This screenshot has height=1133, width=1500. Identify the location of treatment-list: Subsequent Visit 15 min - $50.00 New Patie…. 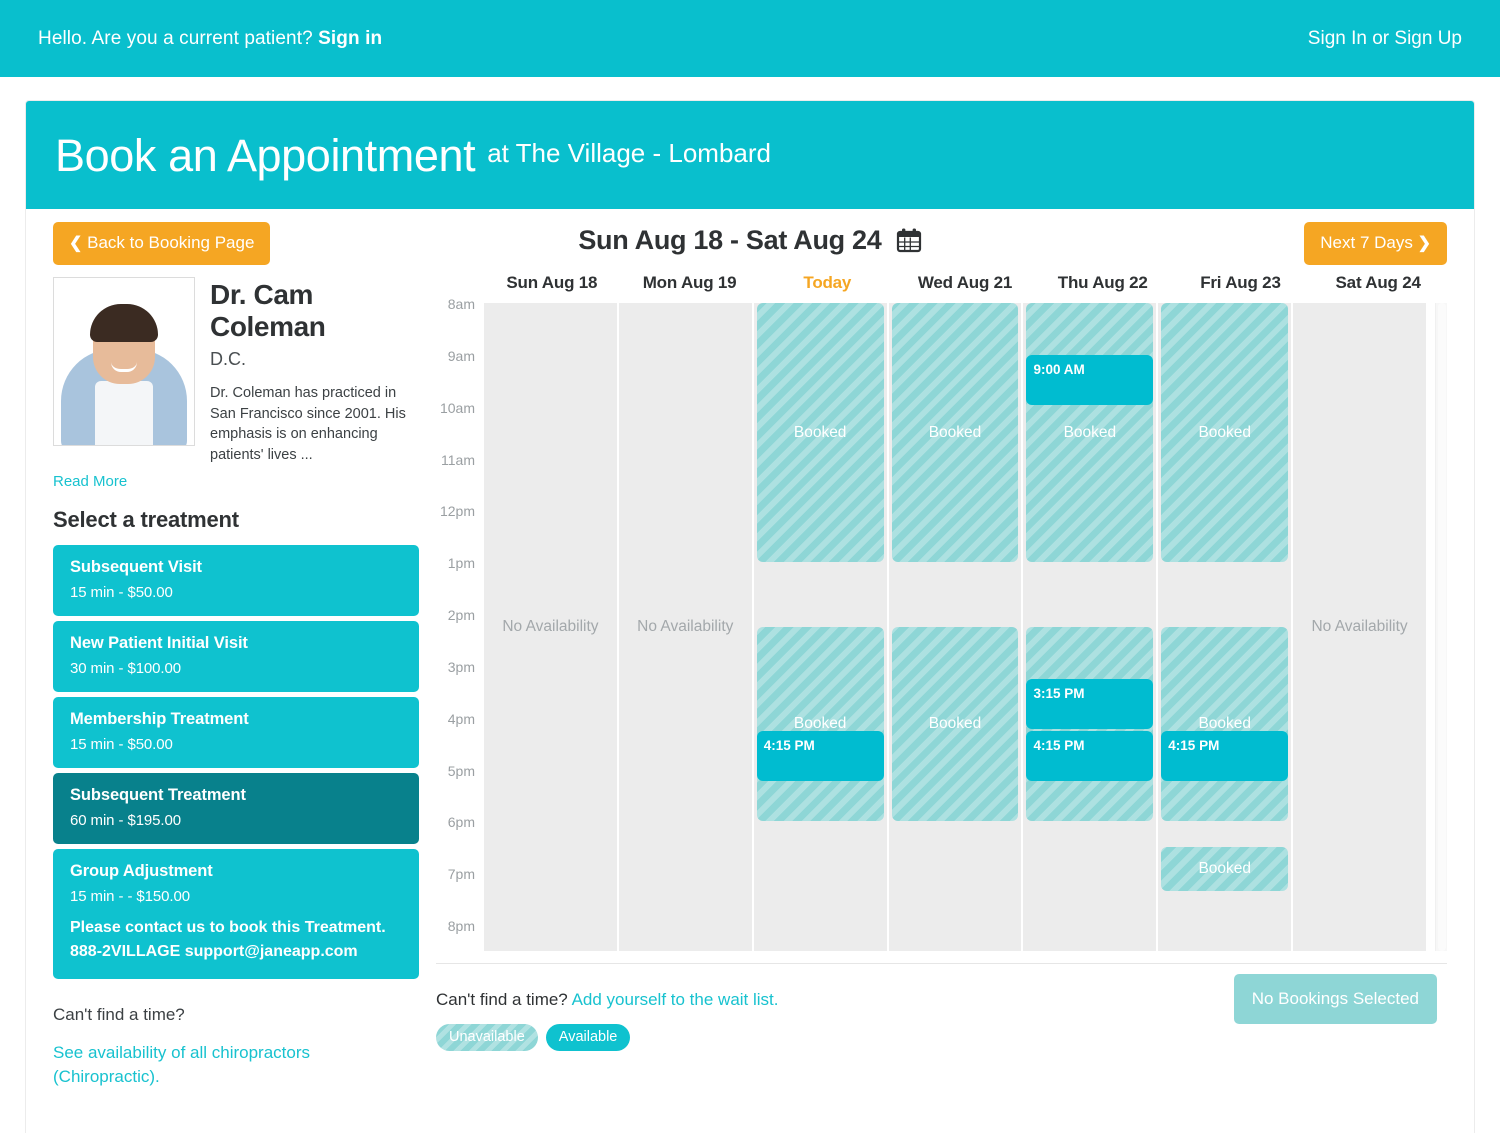
(236, 761).